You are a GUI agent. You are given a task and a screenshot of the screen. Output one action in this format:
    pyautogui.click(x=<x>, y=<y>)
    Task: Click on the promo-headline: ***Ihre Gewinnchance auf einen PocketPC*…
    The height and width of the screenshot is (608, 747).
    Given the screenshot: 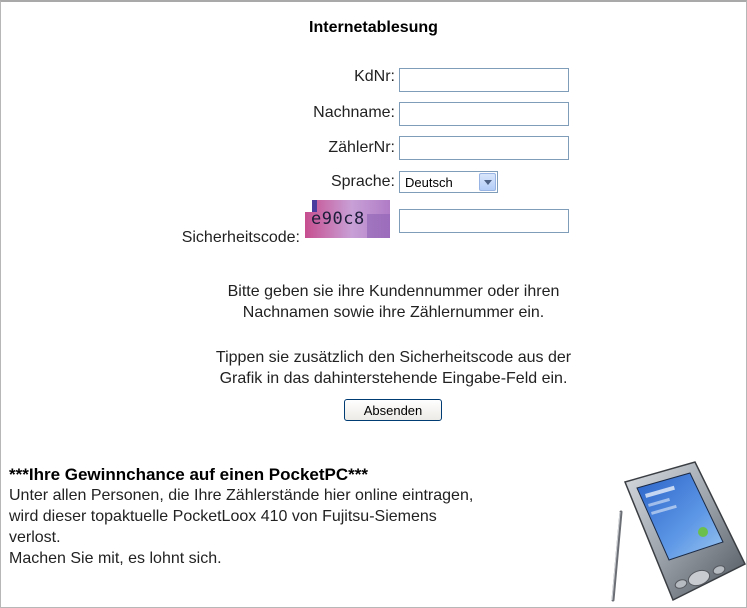 What is the action you would take?
    pyautogui.click(x=189, y=474)
    